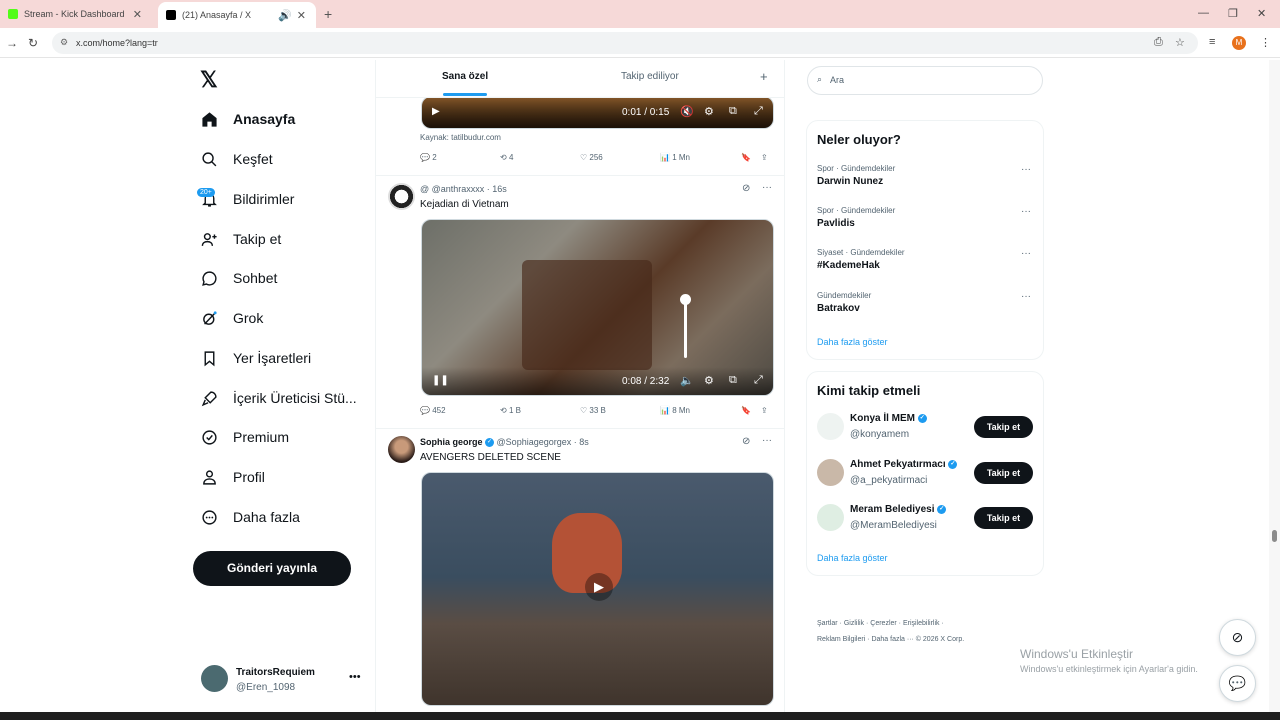 The height and width of the screenshot is (720, 1280). What do you see at coordinates (675, 157) in the screenshot?
I see `views-button: 📊 1 Mn` at bounding box center [675, 157].